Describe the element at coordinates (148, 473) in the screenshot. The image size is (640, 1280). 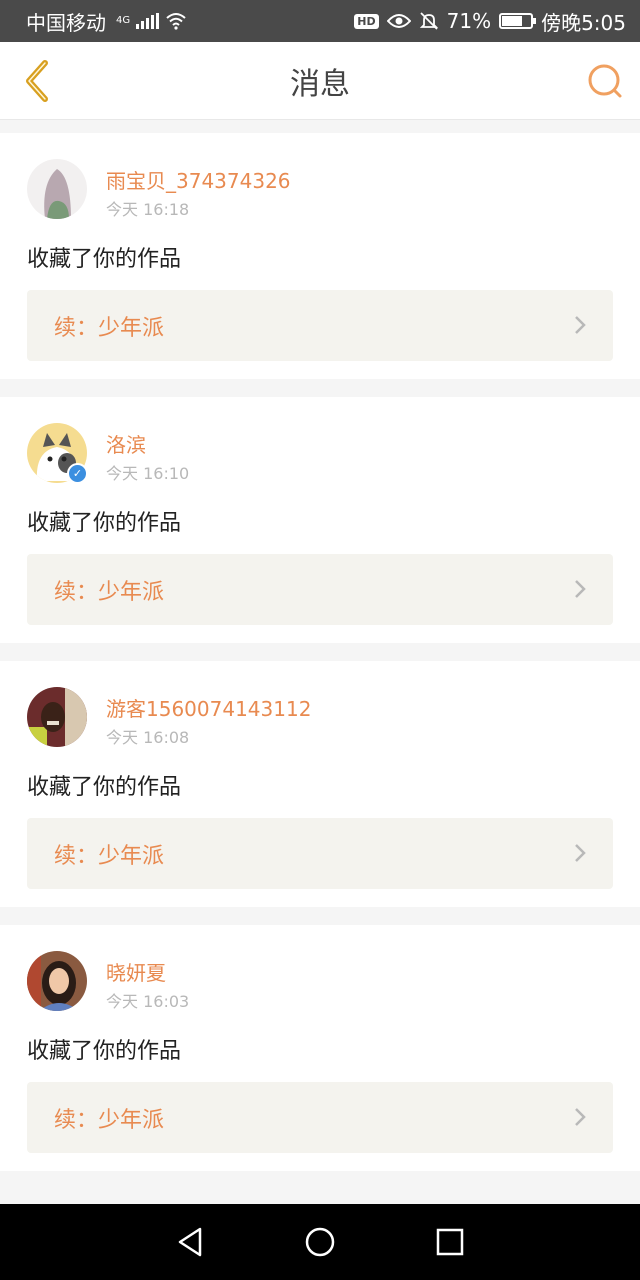
I see `timestamp: 今天 16:10` at that location.